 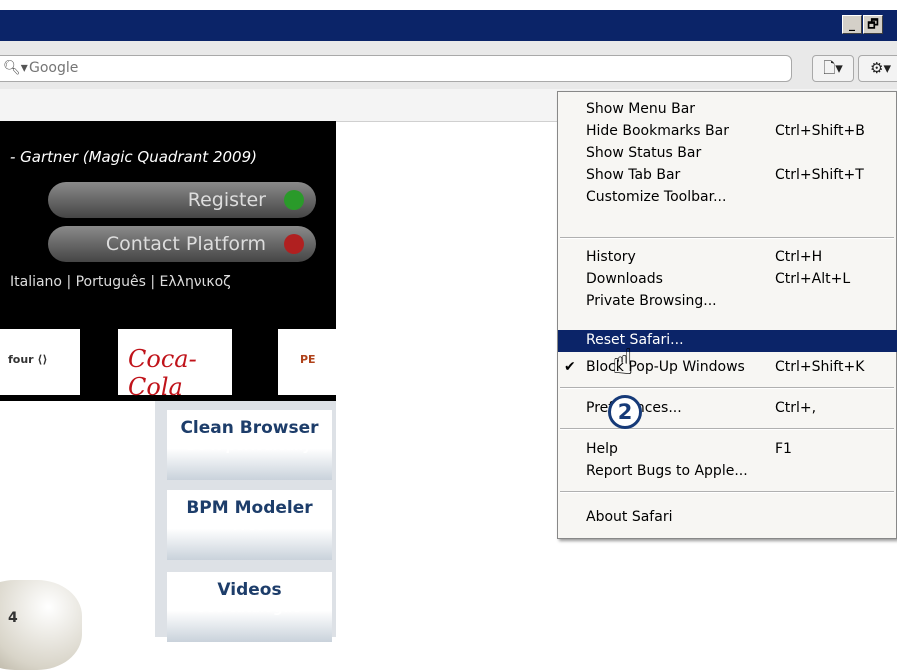 I want to click on title-bar: _ 🗗, so click(x=448, y=25).